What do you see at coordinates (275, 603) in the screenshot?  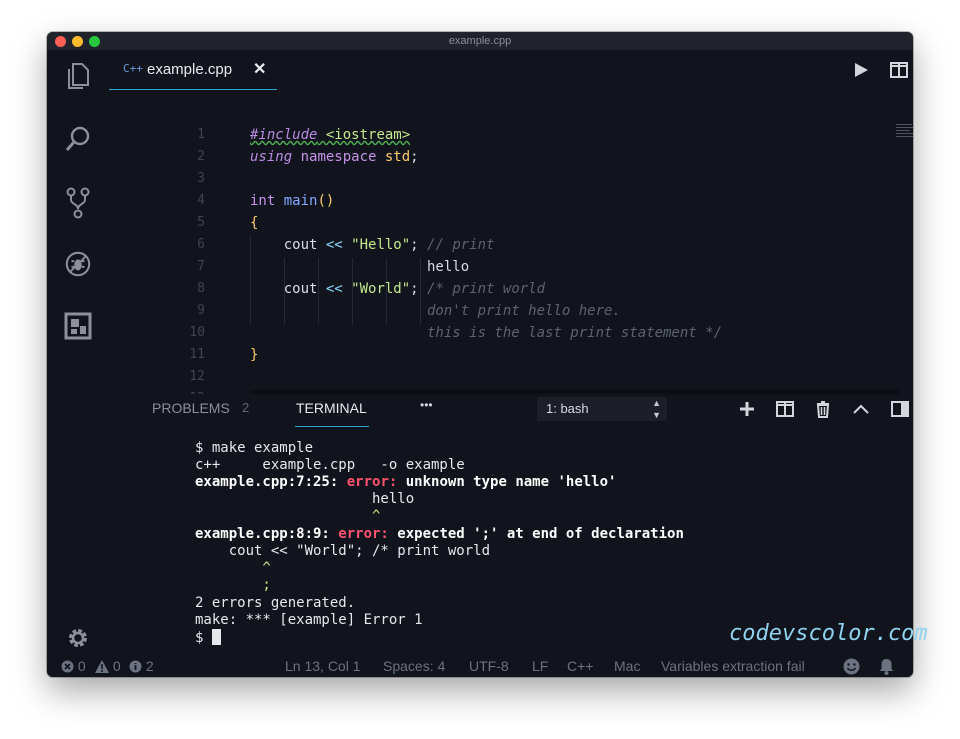 I see `terminal-line: 2 errors generated.` at bounding box center [275, 603].